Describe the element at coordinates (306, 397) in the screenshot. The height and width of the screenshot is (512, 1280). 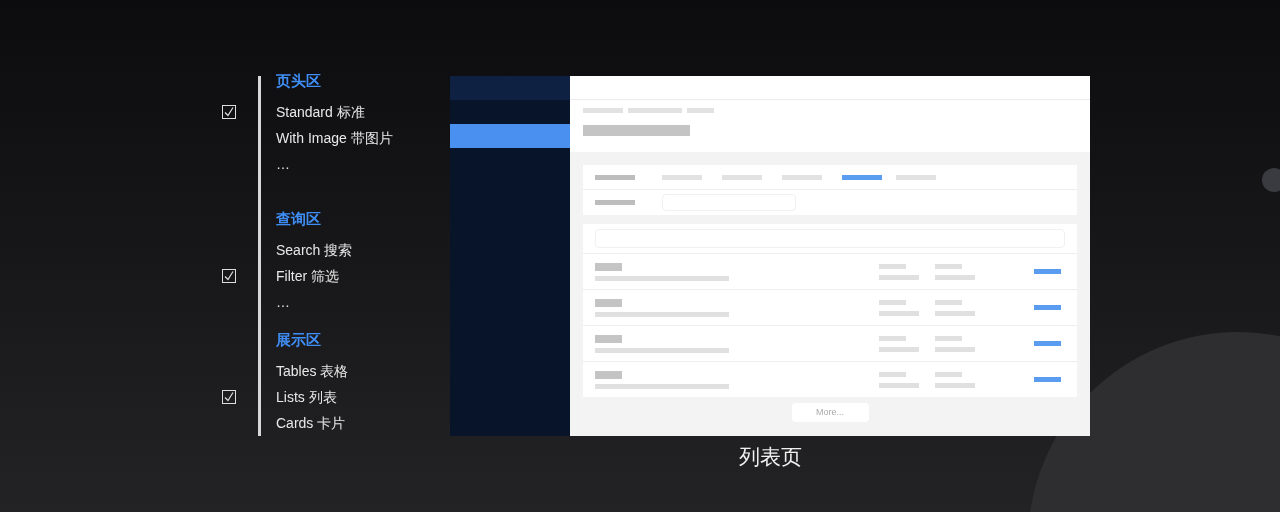
I see `outline-item: Lists 列表` at that location.